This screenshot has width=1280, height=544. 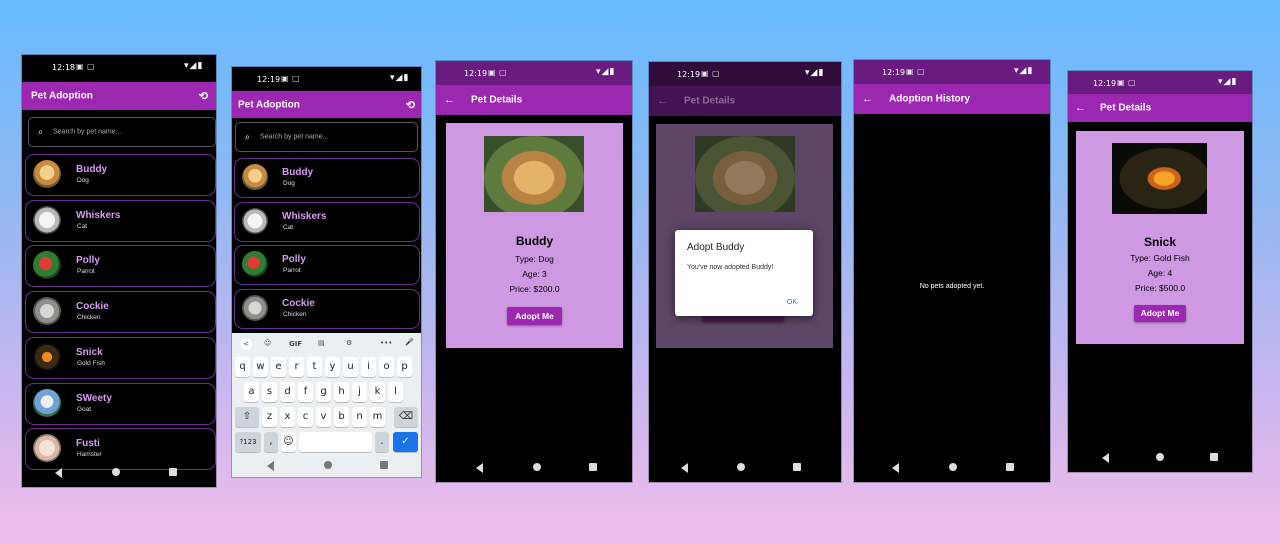 What do you see at coordinates (246, 344) in the screenshot?
I see `keyboard-collapse-button: <` at bounding box center [246, 344].